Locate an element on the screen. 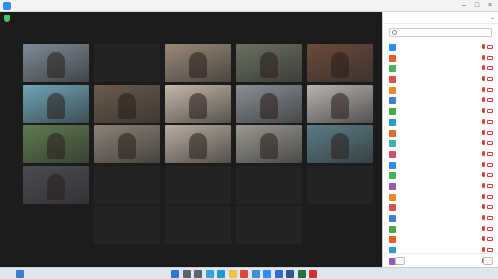 The height and width of the screenshot is (279, 498). minimize-icon: – is located at coordinates (464, 6).